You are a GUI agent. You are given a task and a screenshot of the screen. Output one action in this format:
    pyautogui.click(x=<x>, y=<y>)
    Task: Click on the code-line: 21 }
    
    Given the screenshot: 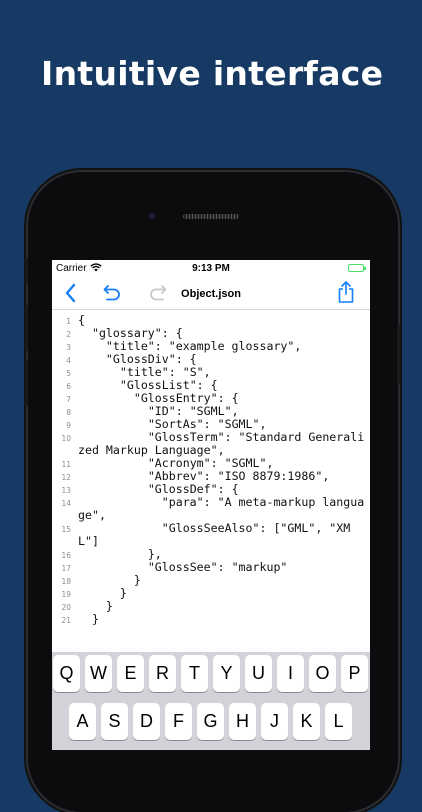 What is the action you would take?
    pyautogui.click(x=211, y=619)
    